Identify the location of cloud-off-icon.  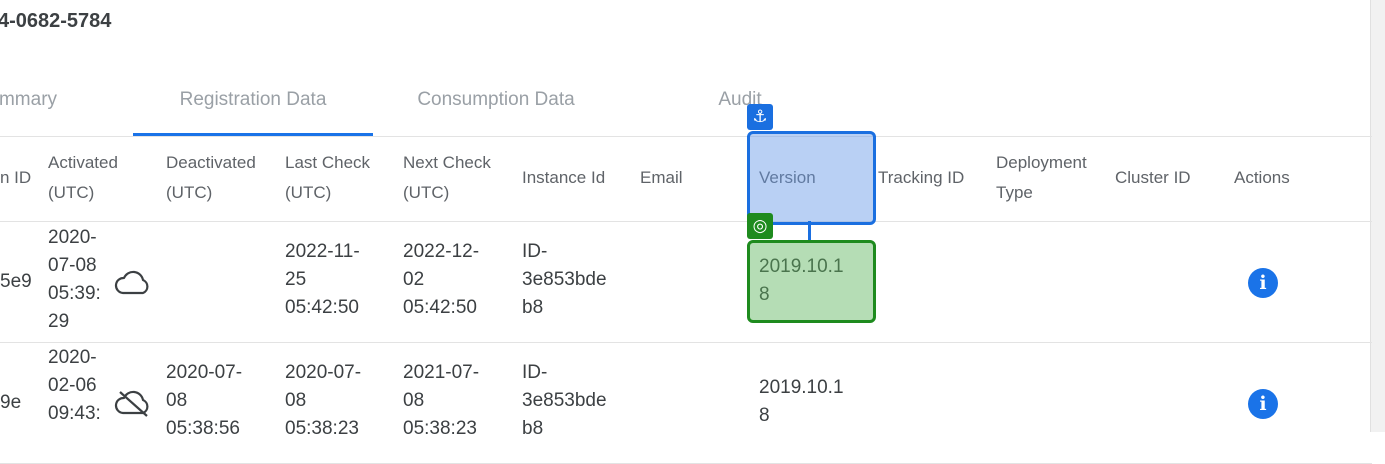
(133, 403).